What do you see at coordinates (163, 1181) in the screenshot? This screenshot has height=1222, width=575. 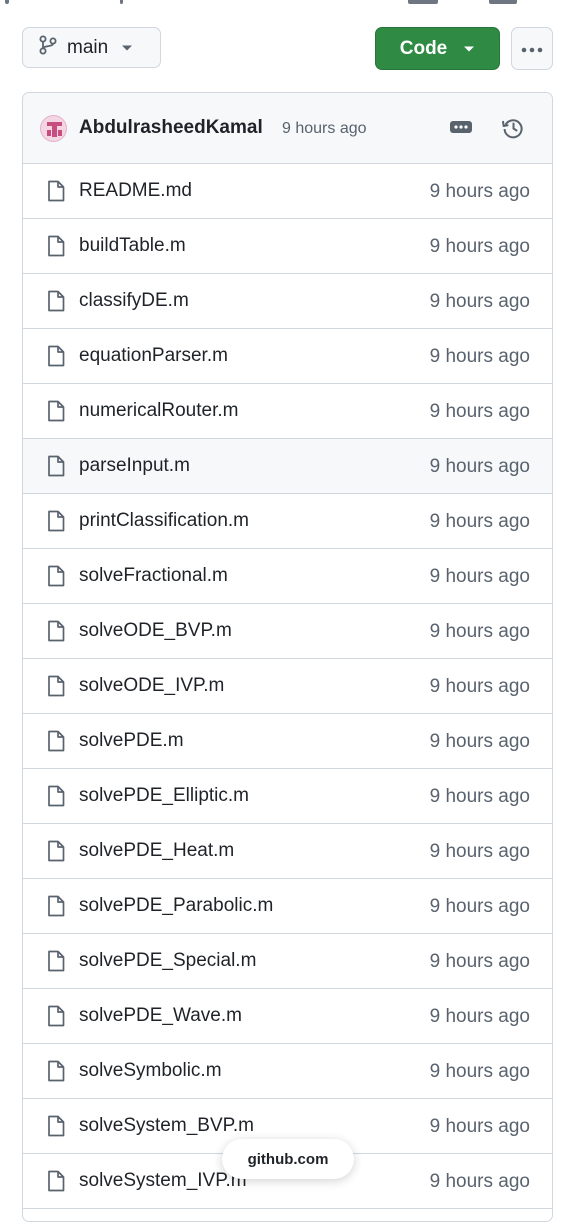 I see `file-name-link: solveSystem_IVP.m` at bounding box center [163, 1181].